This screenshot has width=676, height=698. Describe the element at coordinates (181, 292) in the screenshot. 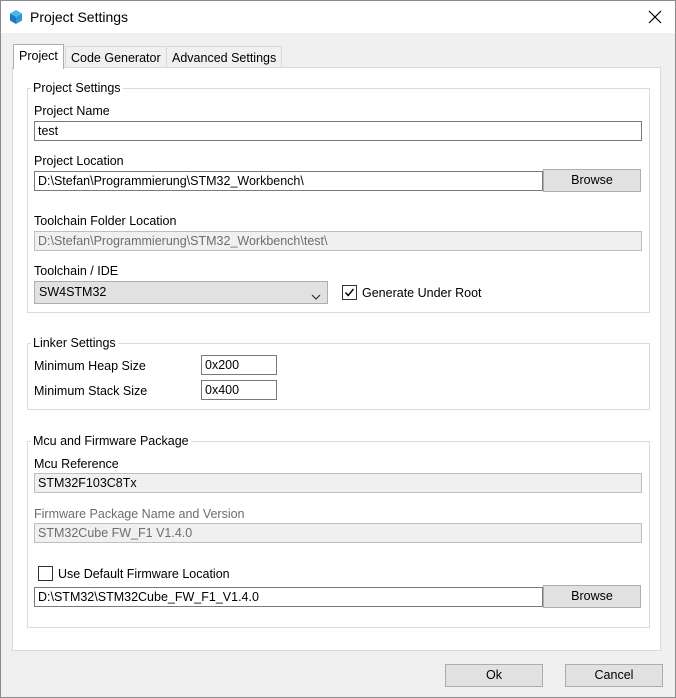

I see `toolchain-ide-select: SW4STM32` at that location.